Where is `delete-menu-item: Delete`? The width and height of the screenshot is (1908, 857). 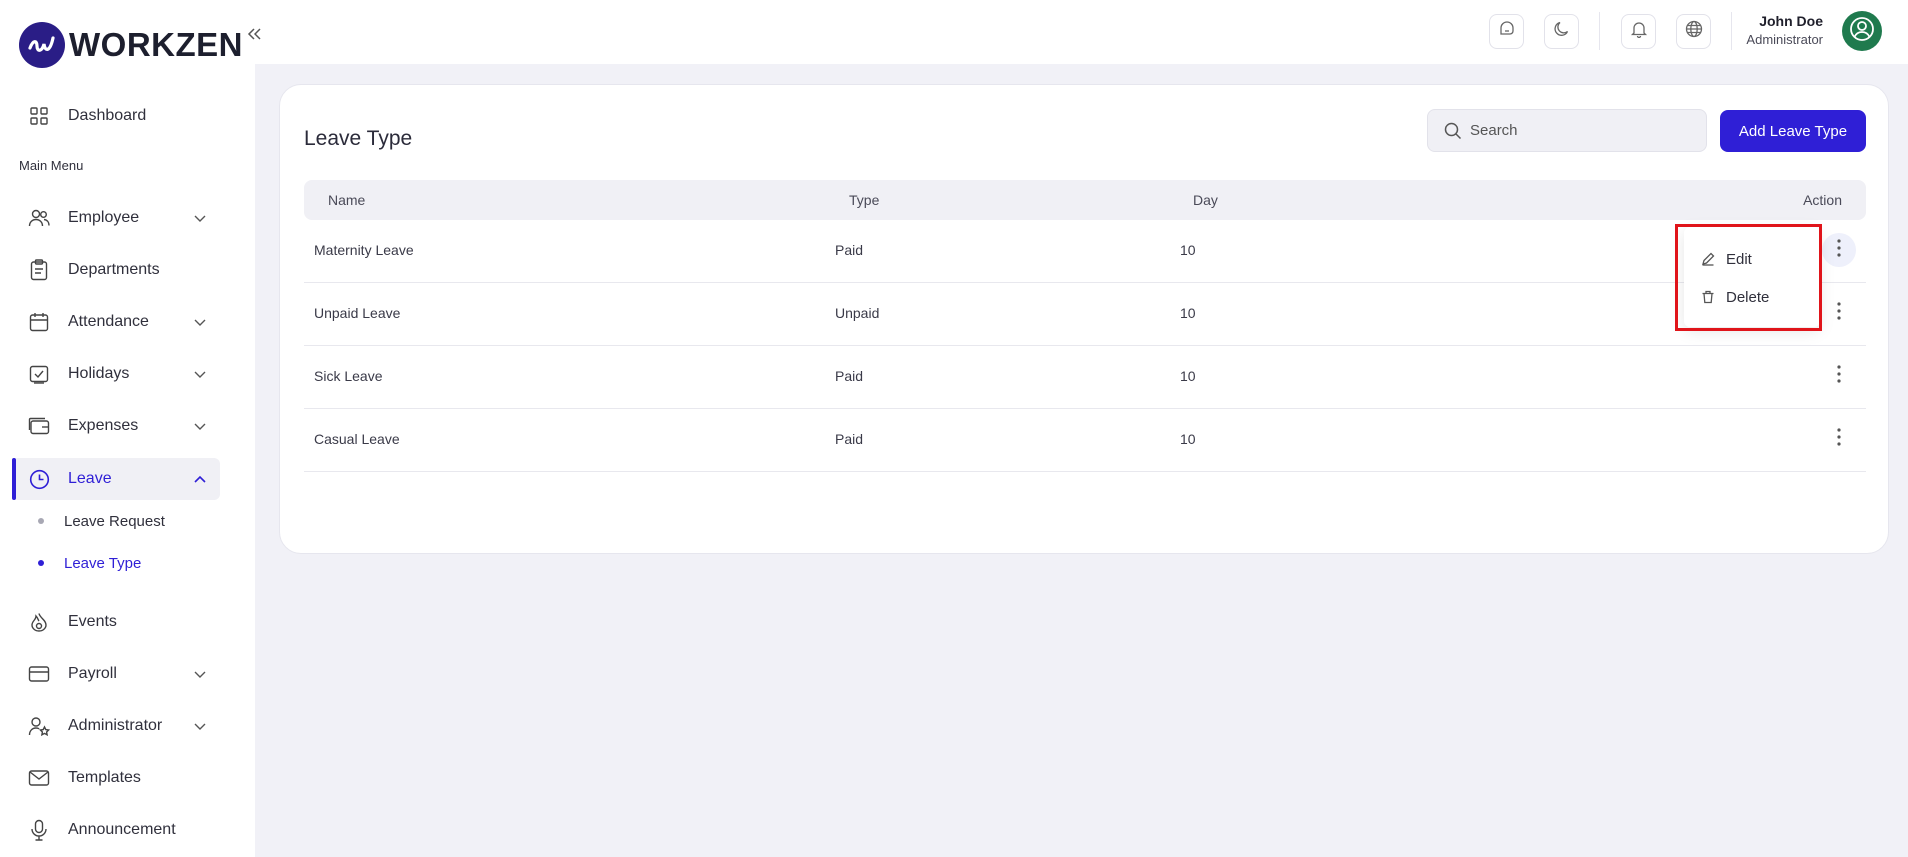
delete-menu-item: Delete is located at coordinates (1734, 297).